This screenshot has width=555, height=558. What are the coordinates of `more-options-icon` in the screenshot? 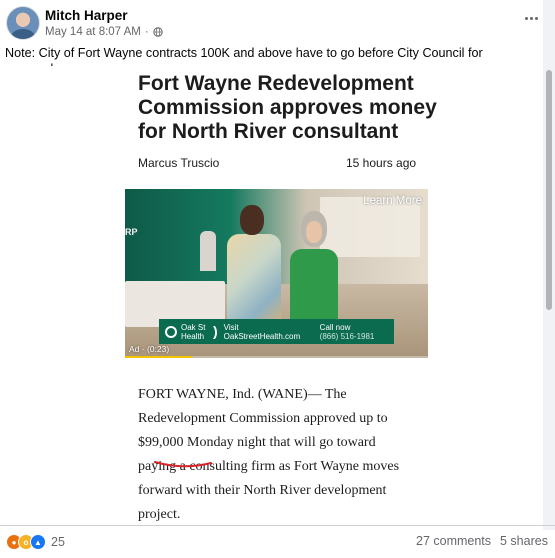 It's located at (531, 18).